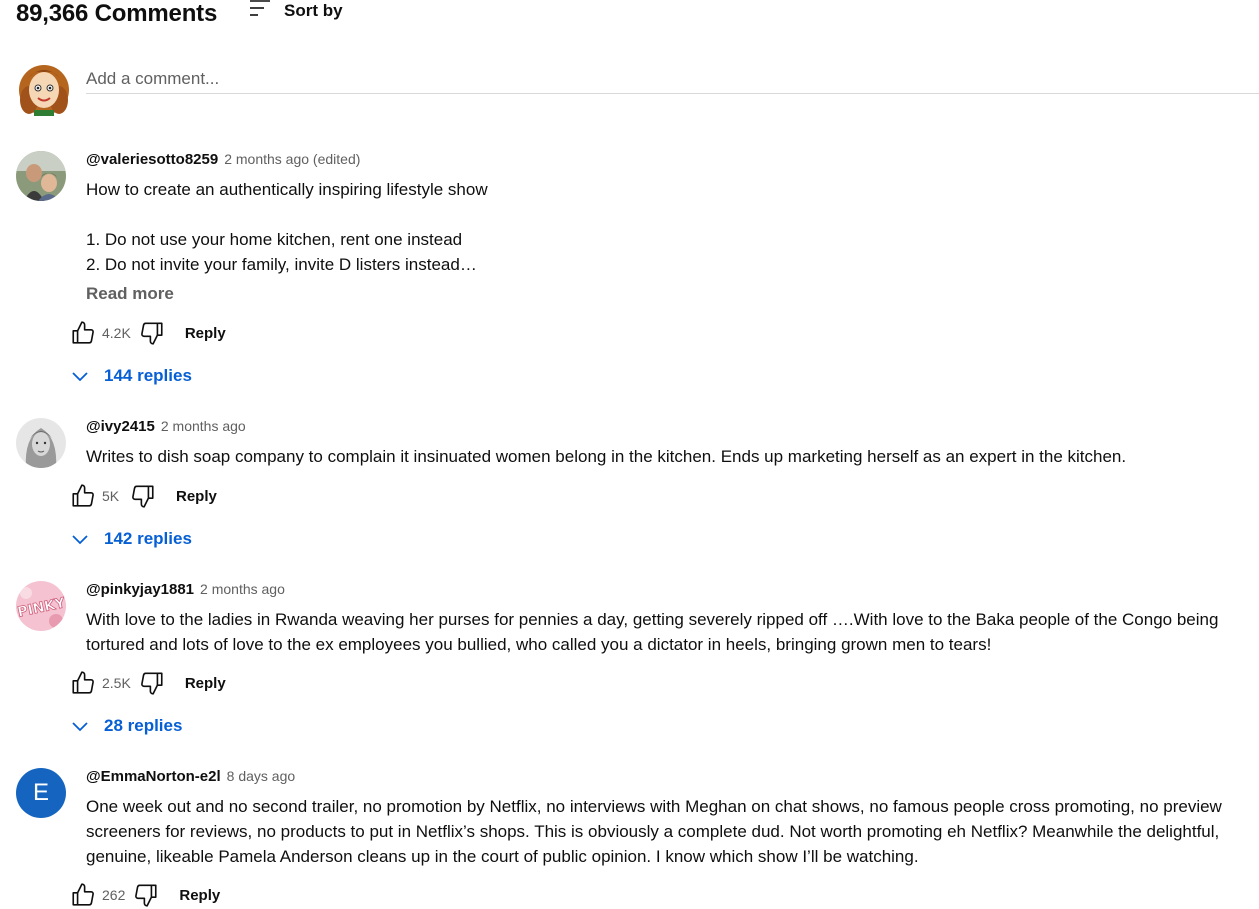 The width and height of the screenshot is (1259, 909). I want to click on comment-actions: 5K Reply, so click(143, 496).